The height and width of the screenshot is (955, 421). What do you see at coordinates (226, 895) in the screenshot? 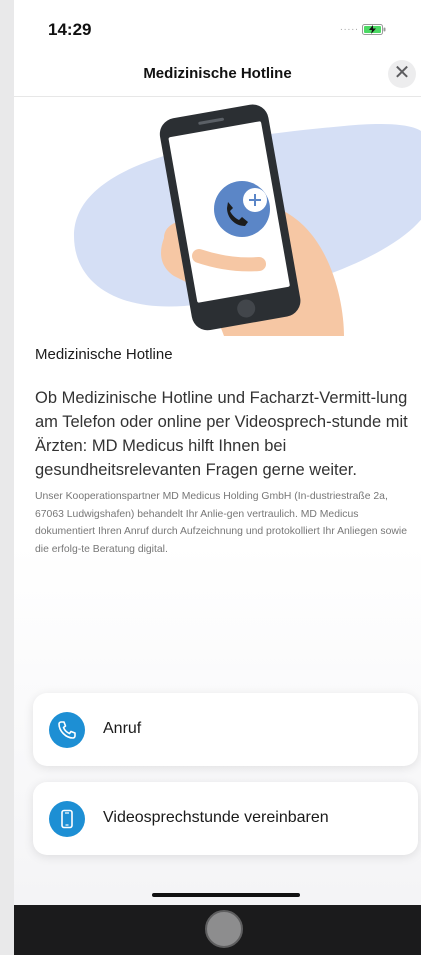
I see `home-indicator` at bounding box center [226, 895].